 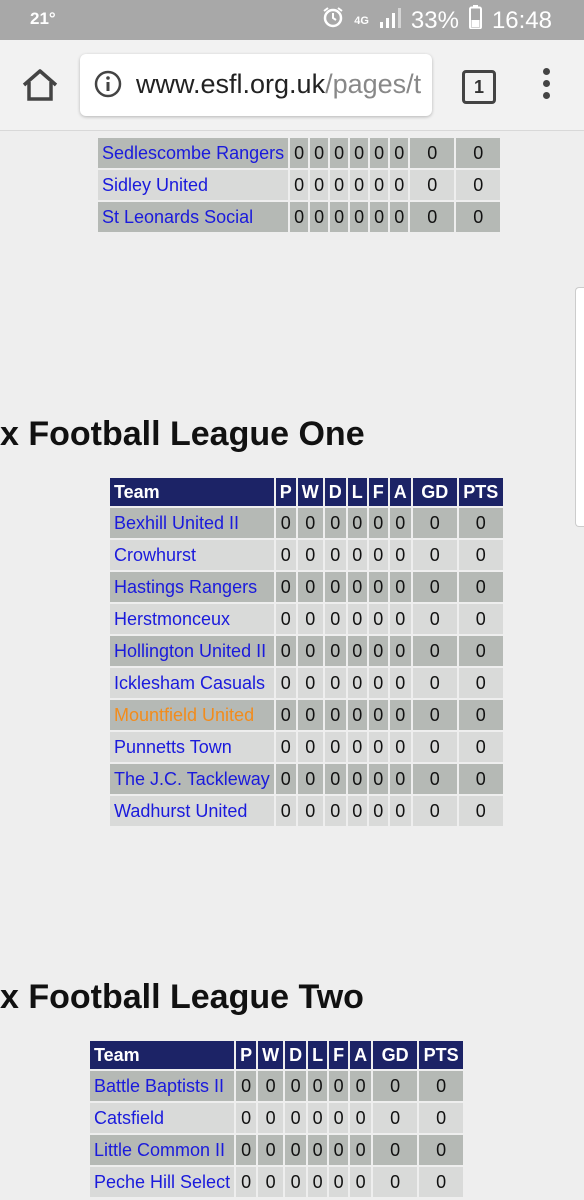 What do you see at coordinates (177, 217) in the screenshot?
I see `team-link: St Leonards Social` at bounding box center [177, 217].